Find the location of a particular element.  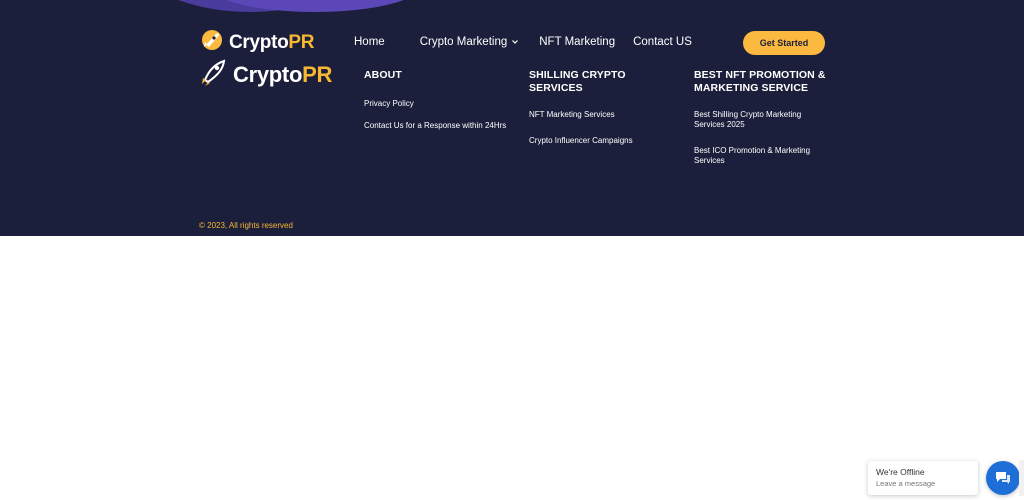

chat-status-text: We're Offline is located at coordinates (900, 472).